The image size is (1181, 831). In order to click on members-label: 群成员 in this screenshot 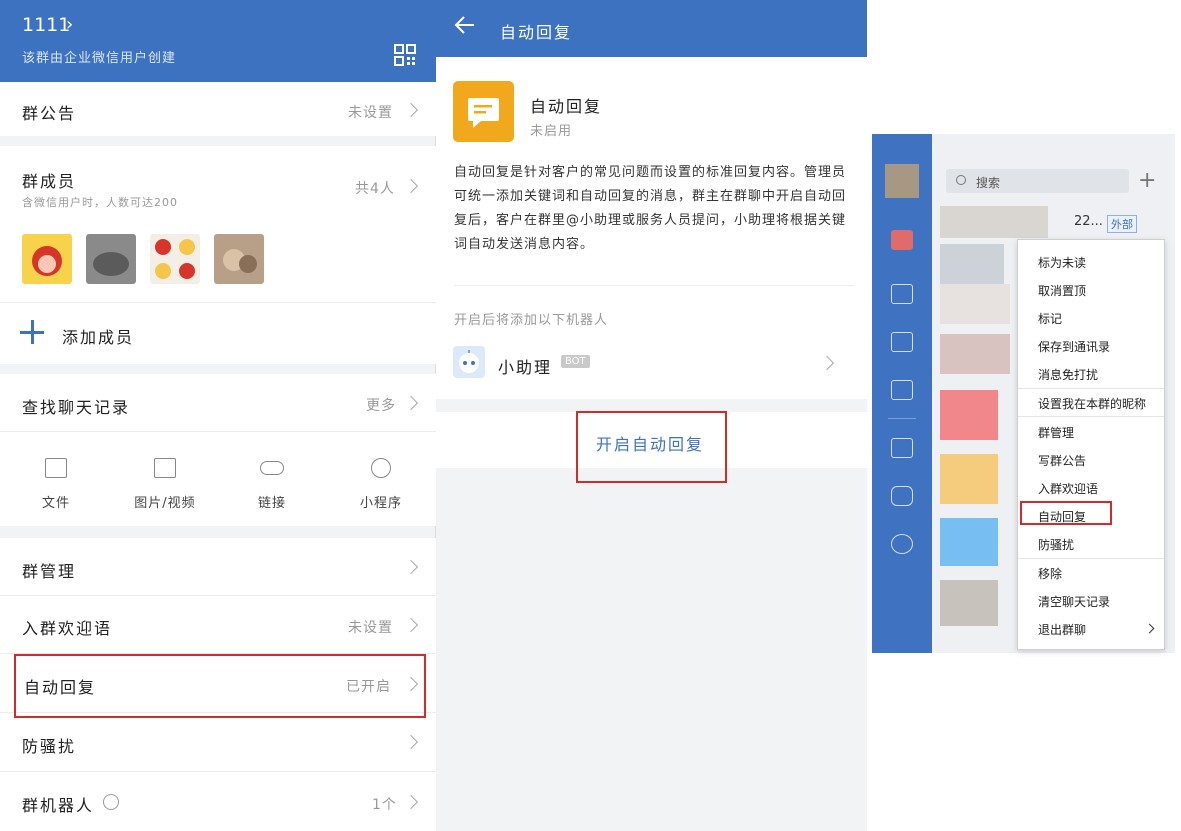, I will do `click(49, 180)`.